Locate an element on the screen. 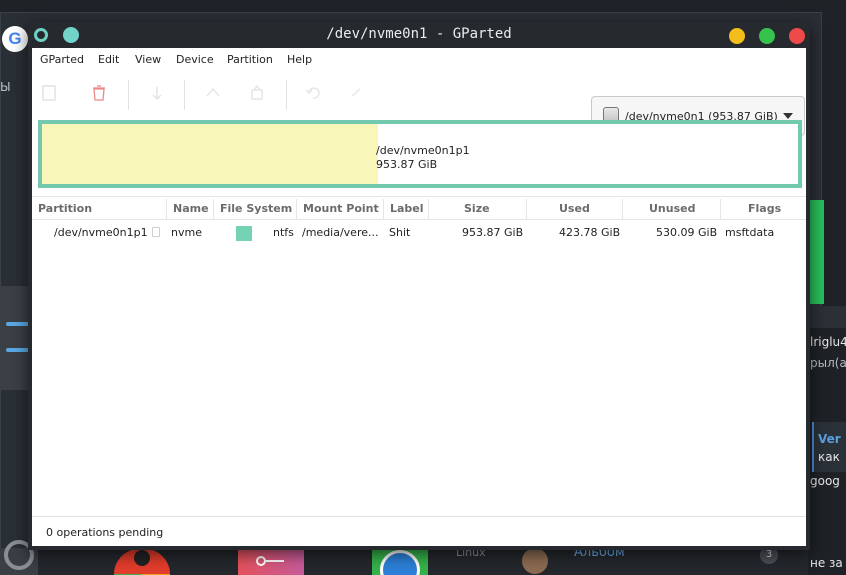 The height and width of the screenshot is (575, 846). cell-flags: msftdata is located at coordinates (750, 232).